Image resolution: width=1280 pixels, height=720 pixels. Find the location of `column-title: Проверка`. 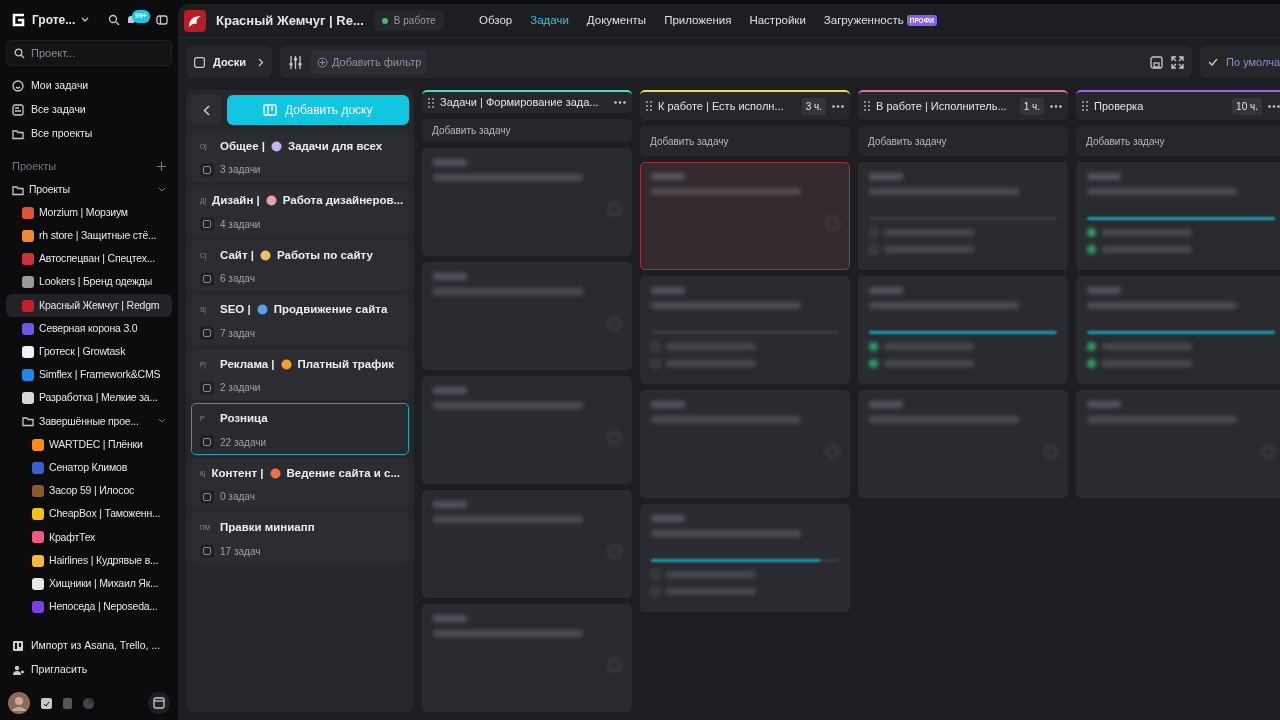

column-title: Проверка is located at coordinates (1119, 106).